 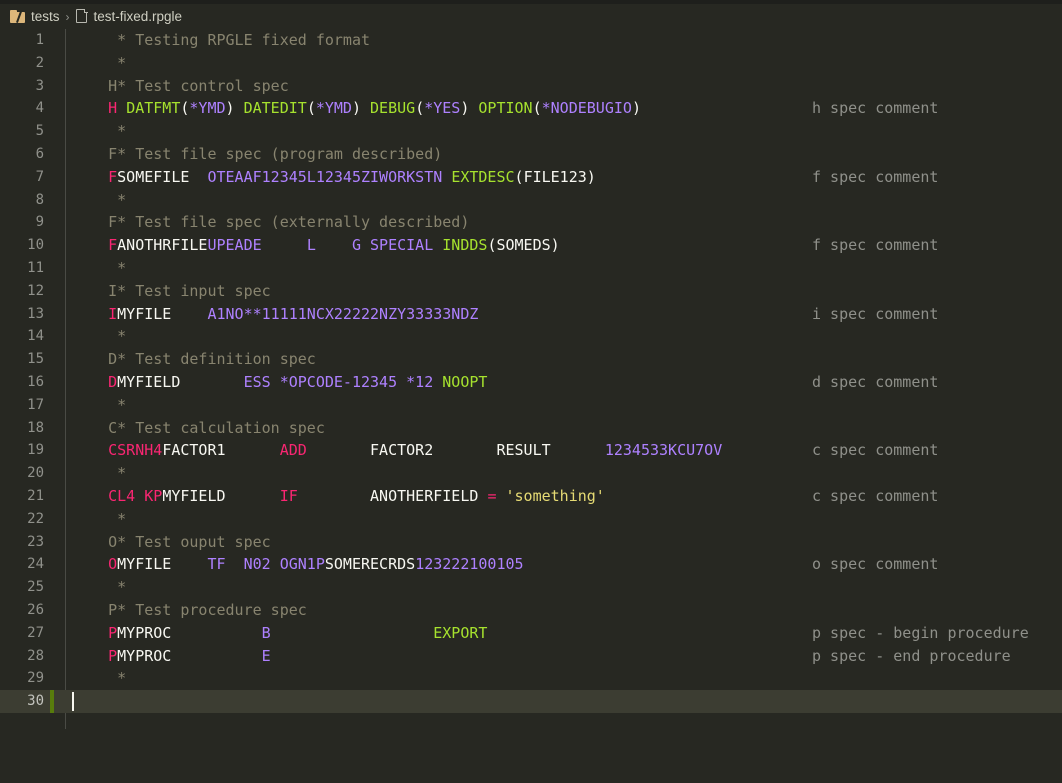 I want to click on code-line: 30, so click(x=531, y=701).